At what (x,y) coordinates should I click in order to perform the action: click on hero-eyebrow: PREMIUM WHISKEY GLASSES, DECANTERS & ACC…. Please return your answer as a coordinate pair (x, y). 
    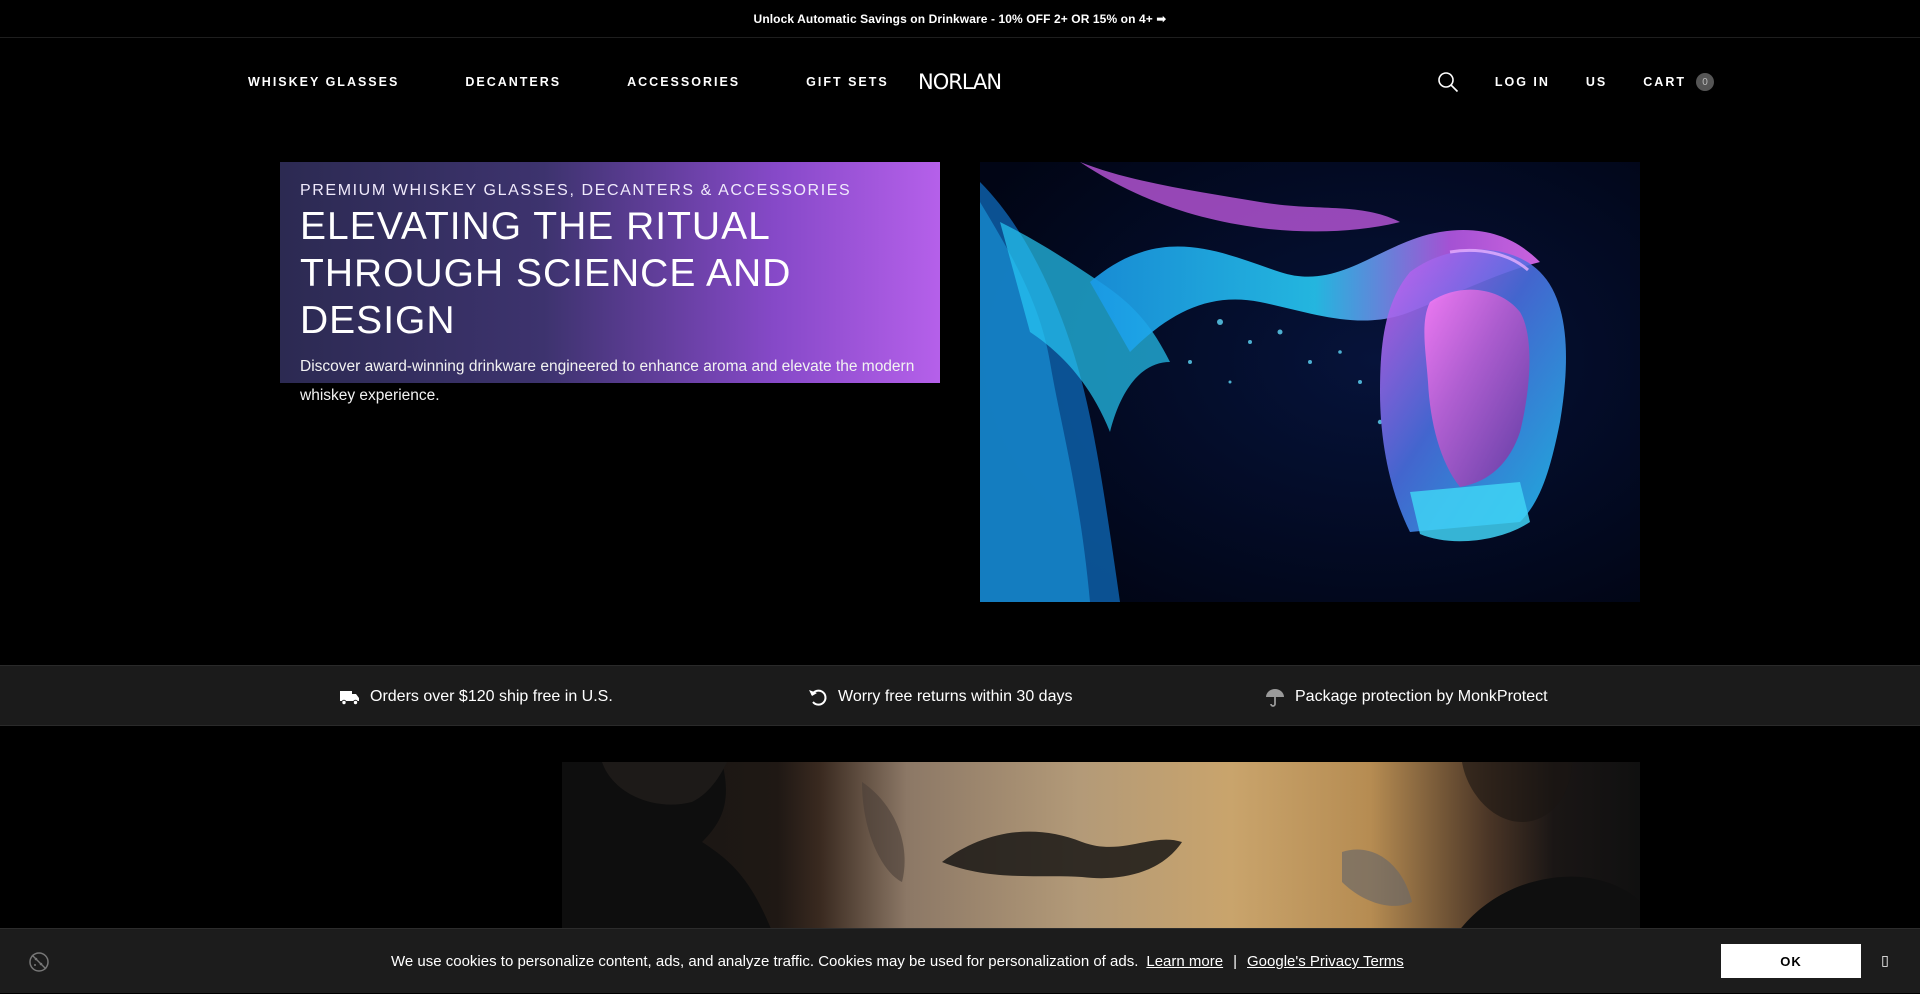
    Looking at the image, I should click on (576, 190).